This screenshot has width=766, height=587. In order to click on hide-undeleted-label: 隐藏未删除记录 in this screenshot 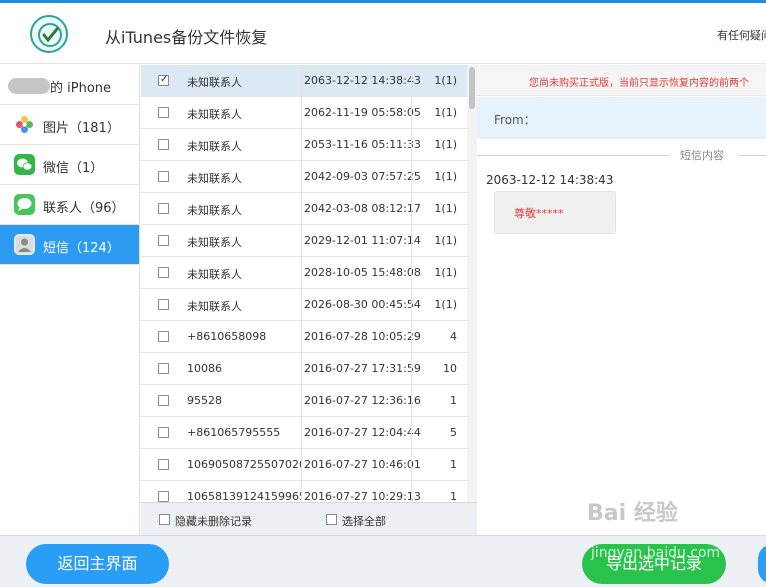, I will do `click(213, 521)`.